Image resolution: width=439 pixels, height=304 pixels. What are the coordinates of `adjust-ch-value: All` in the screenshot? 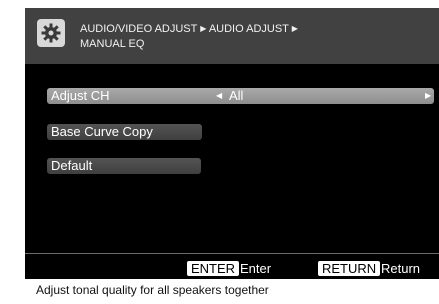 It's located at (236, 95).